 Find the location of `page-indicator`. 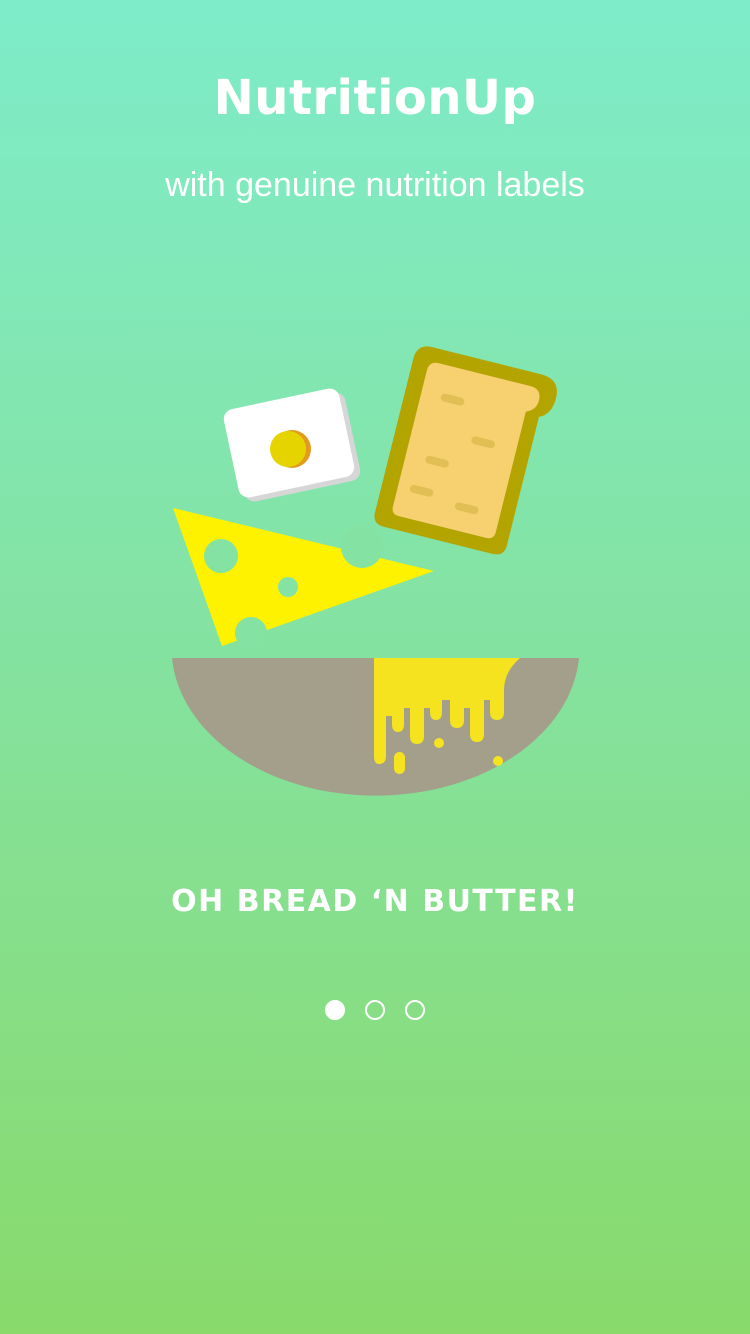

page-indicator is located at coordinates (375, 1010).